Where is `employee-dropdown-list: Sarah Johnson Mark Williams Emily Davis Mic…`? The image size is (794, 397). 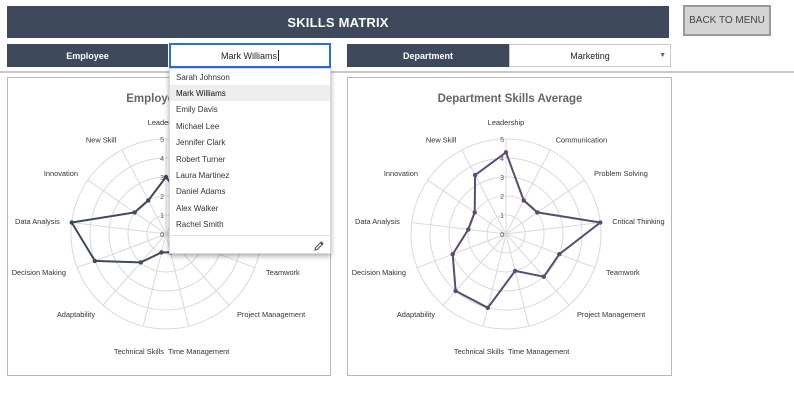
employee-dropdown-list: Sarah Johnson Mark Williams Emily Davis Mic… is located at coordinates (250, 161).